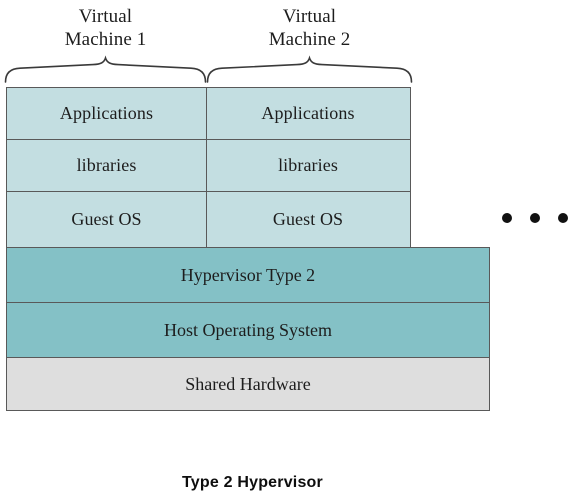  What do you see at coordinates (208, 113) in the screenshot?
I see `row-applications: Applications Applications` at bounding box center [208, 113].